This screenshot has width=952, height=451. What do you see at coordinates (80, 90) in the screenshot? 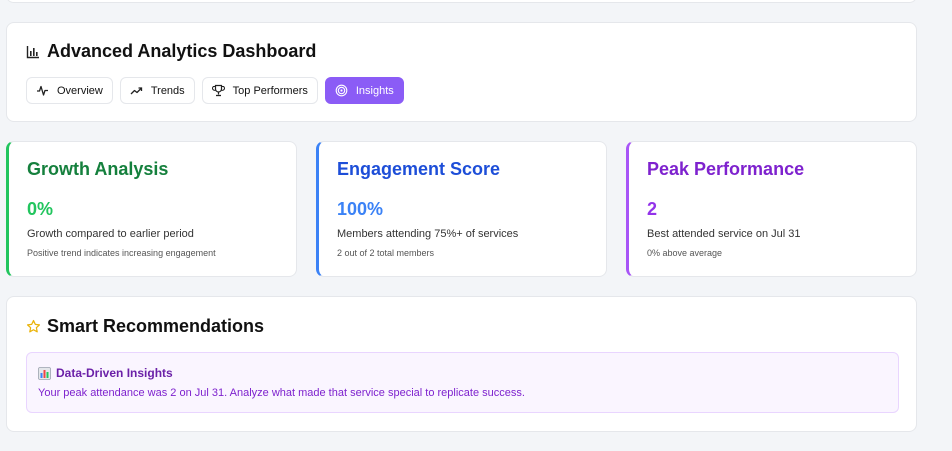
I see `tab-label: Overview` at bounding box center [80, 90].